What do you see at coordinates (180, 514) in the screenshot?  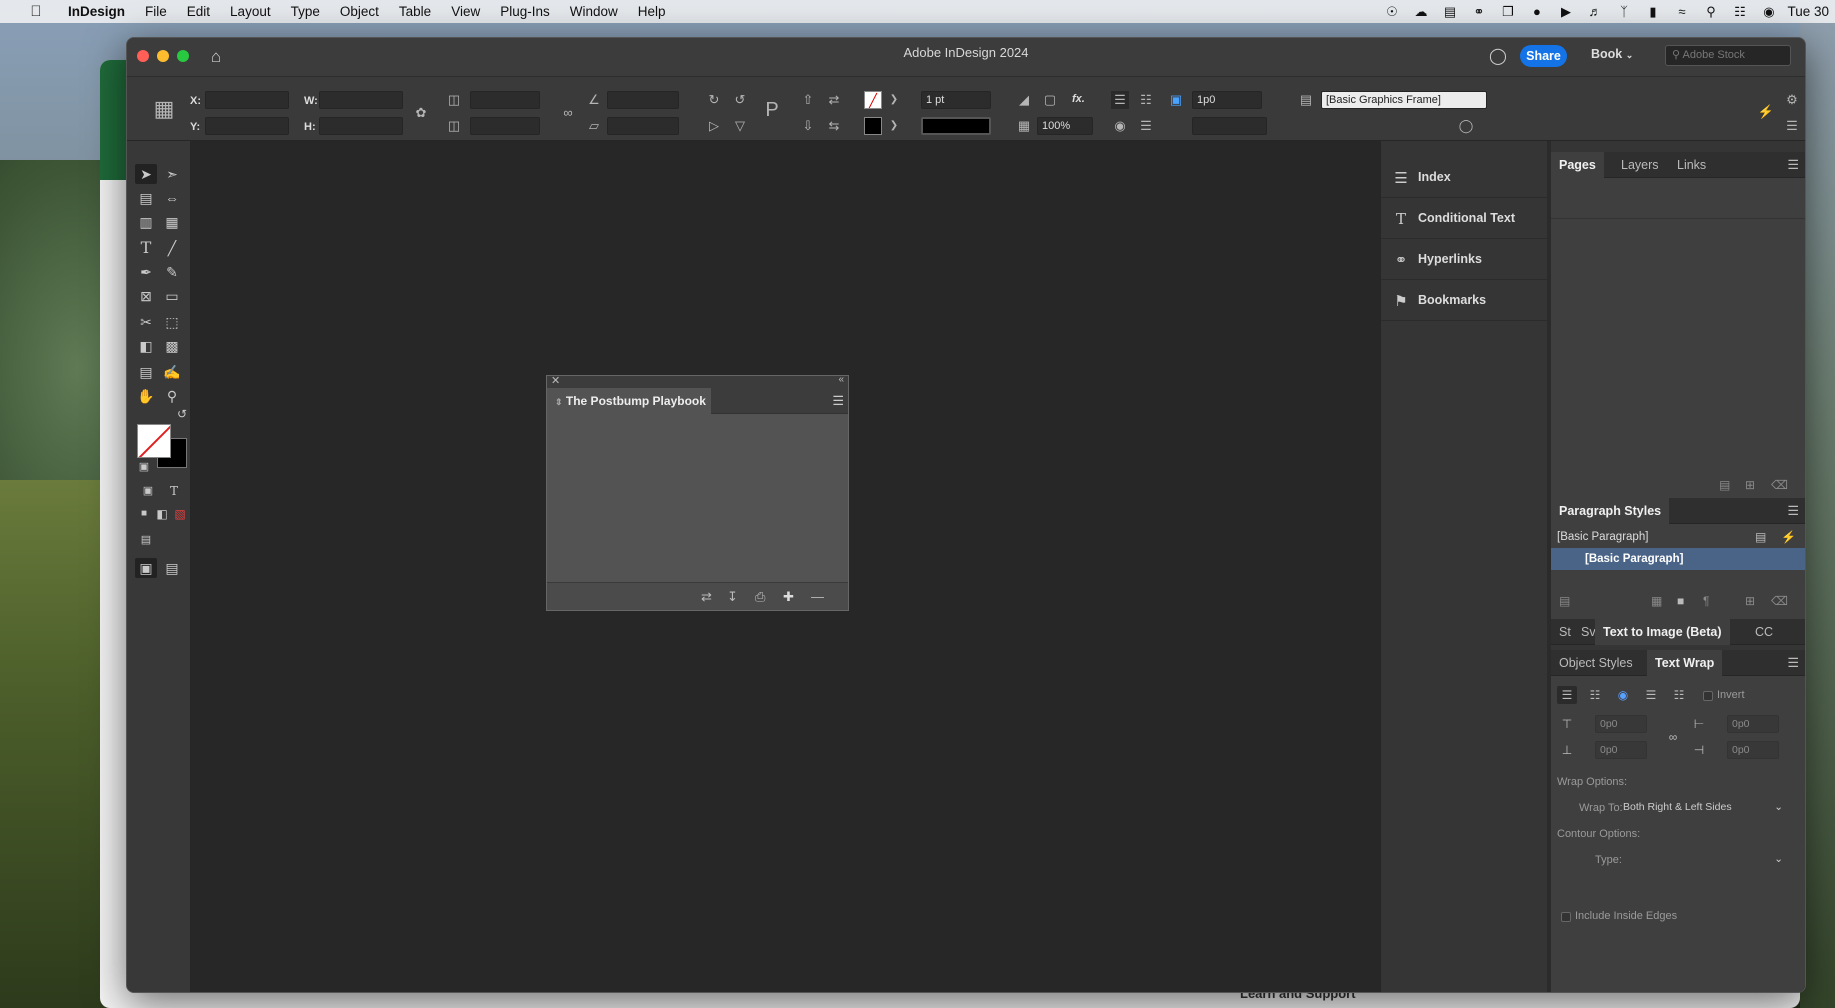 I see `apply-none-icon: ▧` at bounding box center [180, 514].